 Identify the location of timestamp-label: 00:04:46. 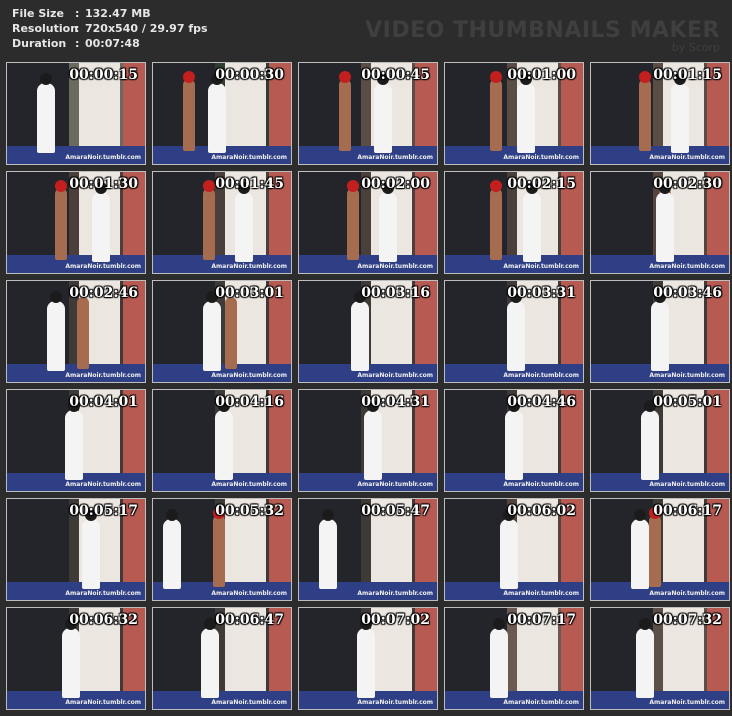
(541, 402).